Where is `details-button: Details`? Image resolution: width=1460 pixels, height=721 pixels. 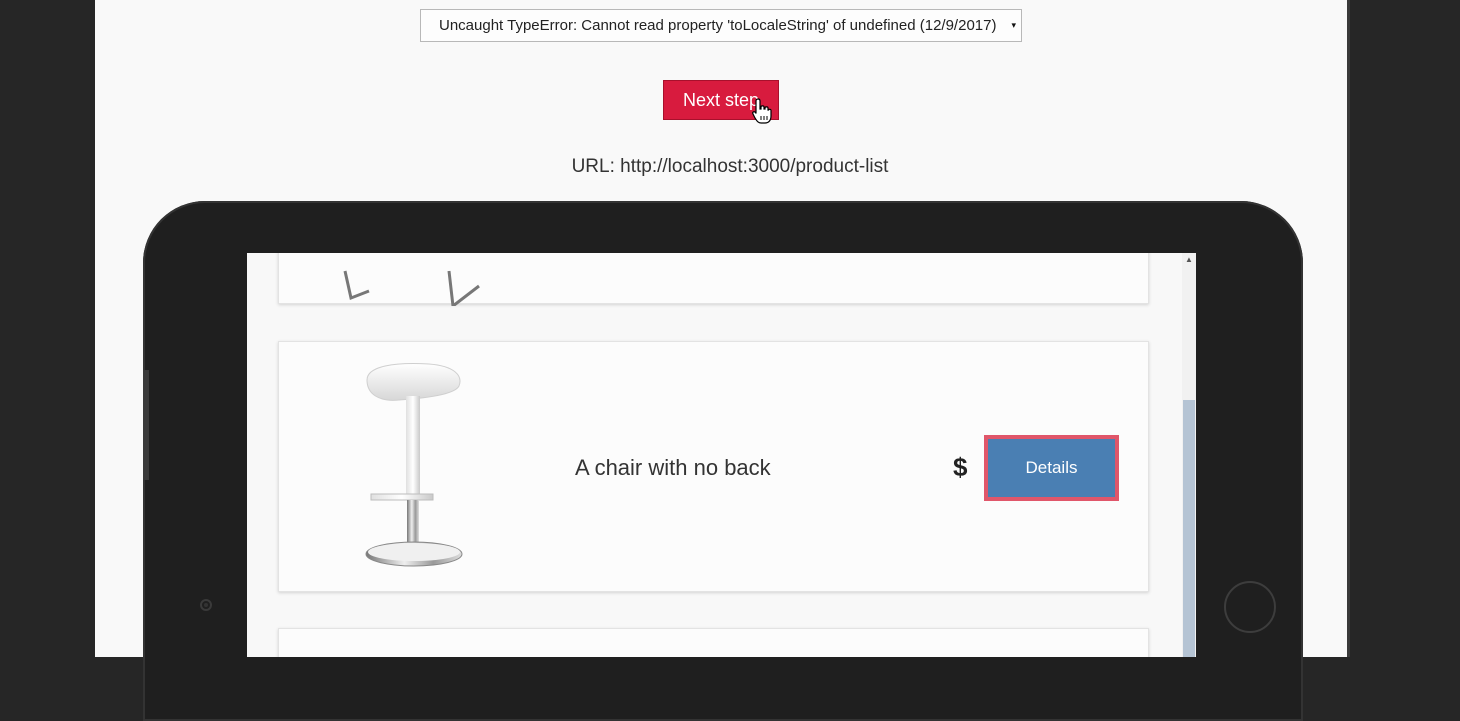 details-button: Details is located at coordinates (1051, 468).